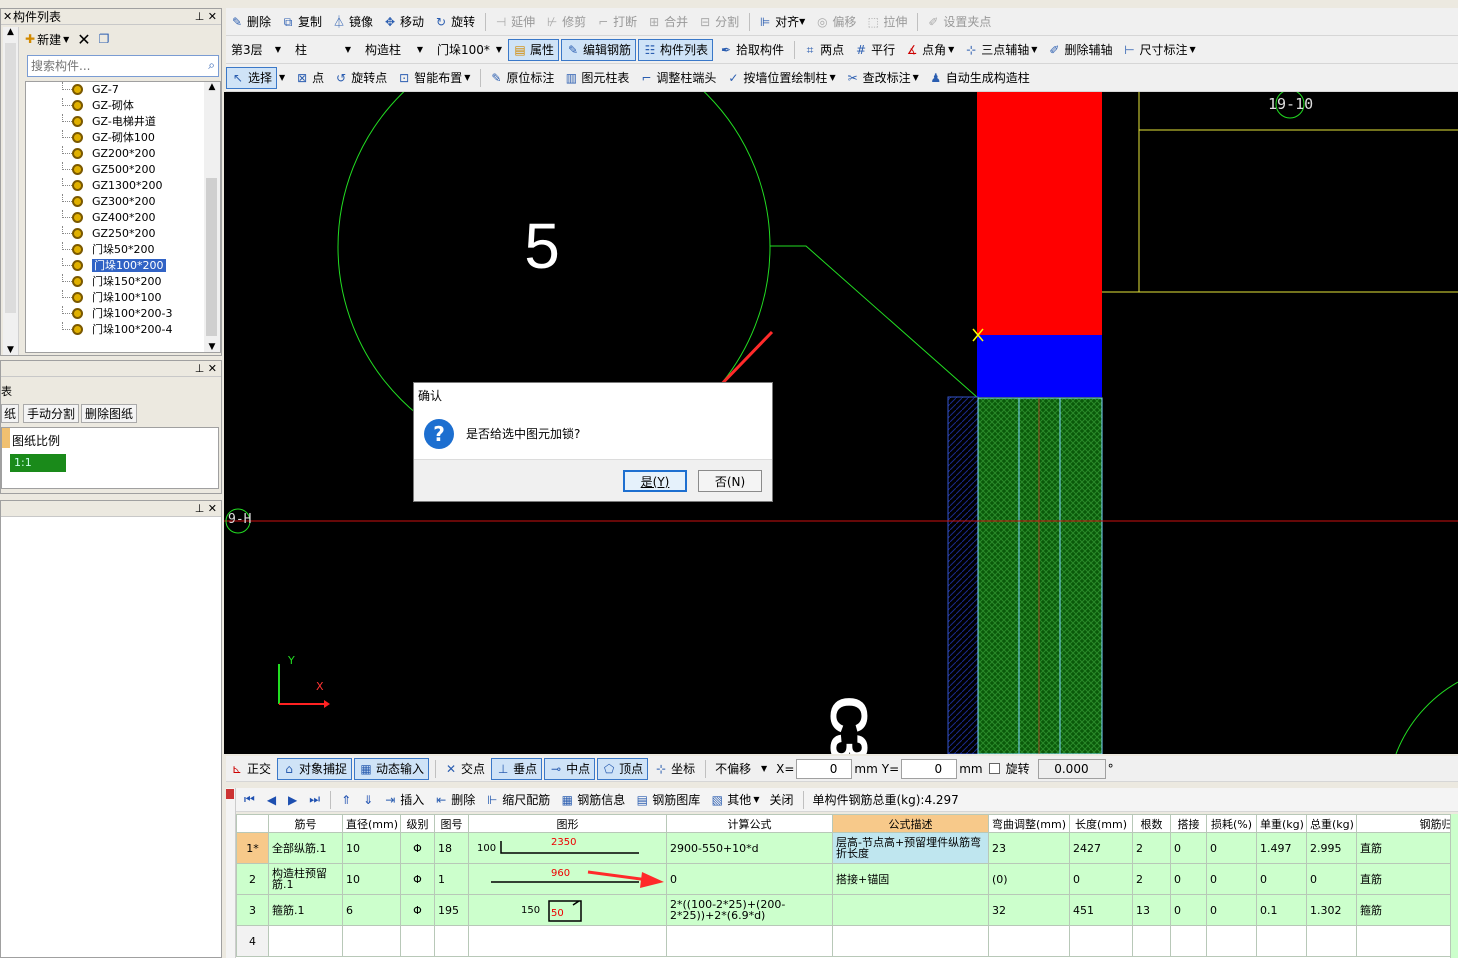  Describe the element at coordinates (1029, 848) in the screenshot. I see `cell-bend: 23` at that location.